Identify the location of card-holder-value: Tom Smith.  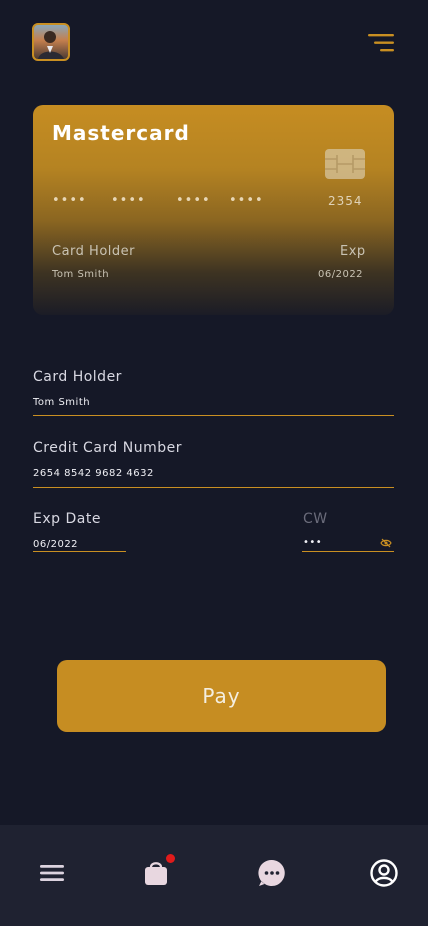
(81, 274).